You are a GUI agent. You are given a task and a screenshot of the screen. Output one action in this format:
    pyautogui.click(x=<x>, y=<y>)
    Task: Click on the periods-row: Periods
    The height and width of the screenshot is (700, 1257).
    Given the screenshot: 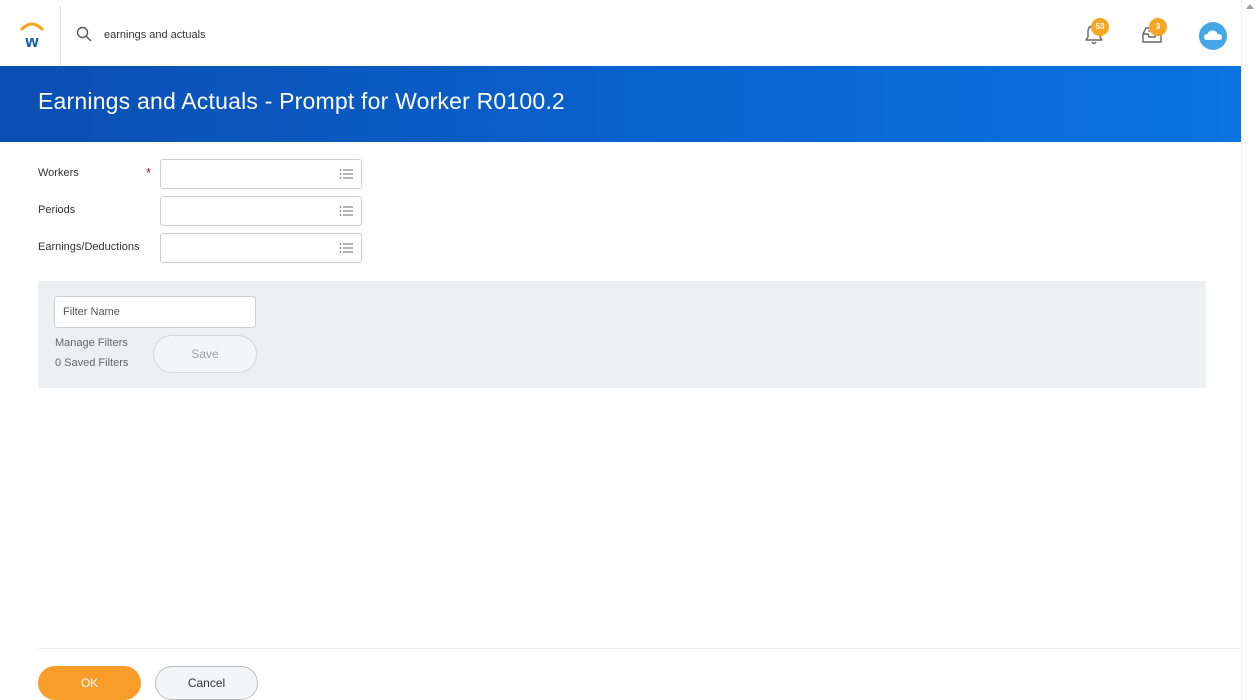 What is the action you would take?
    pyautogui.click(x=203, y=211)
    